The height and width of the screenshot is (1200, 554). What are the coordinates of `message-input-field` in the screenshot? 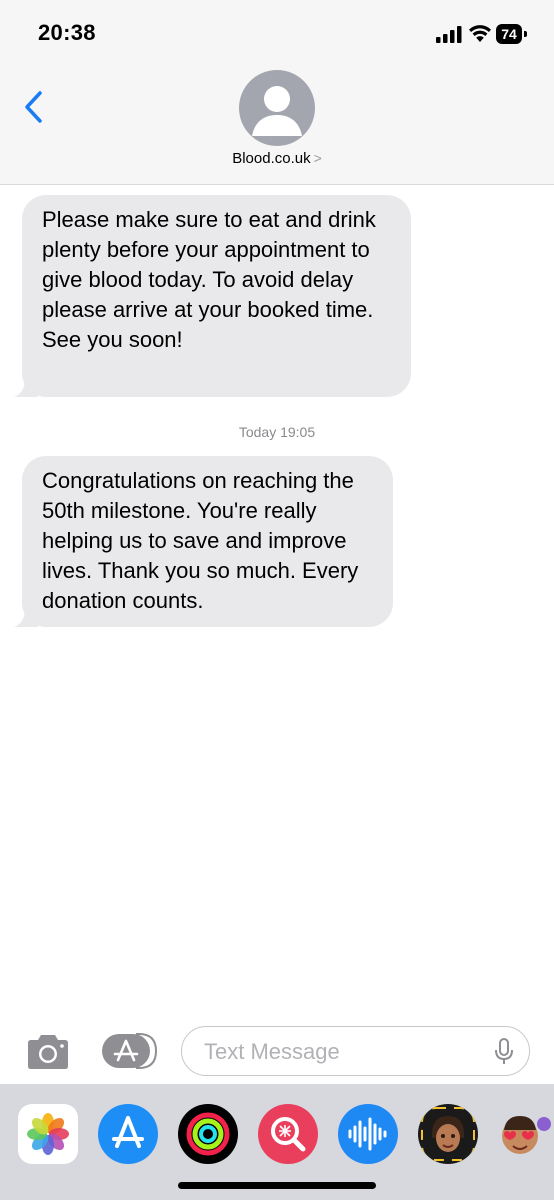 It's located at (355, 1051).